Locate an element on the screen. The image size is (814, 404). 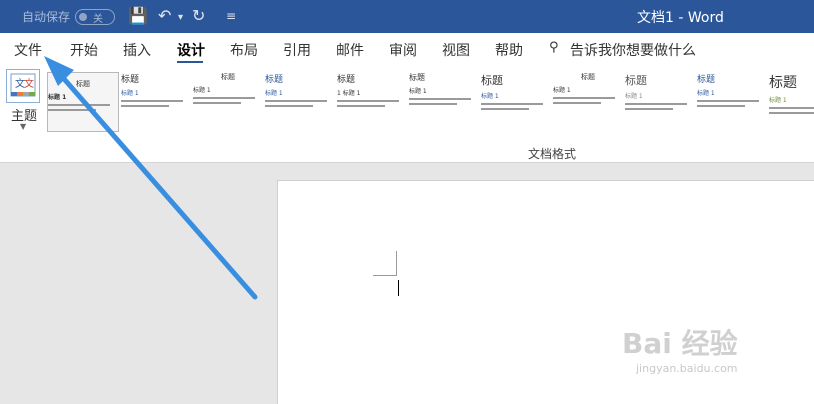
active-tab-indicator is located at coordinates (190, 62).